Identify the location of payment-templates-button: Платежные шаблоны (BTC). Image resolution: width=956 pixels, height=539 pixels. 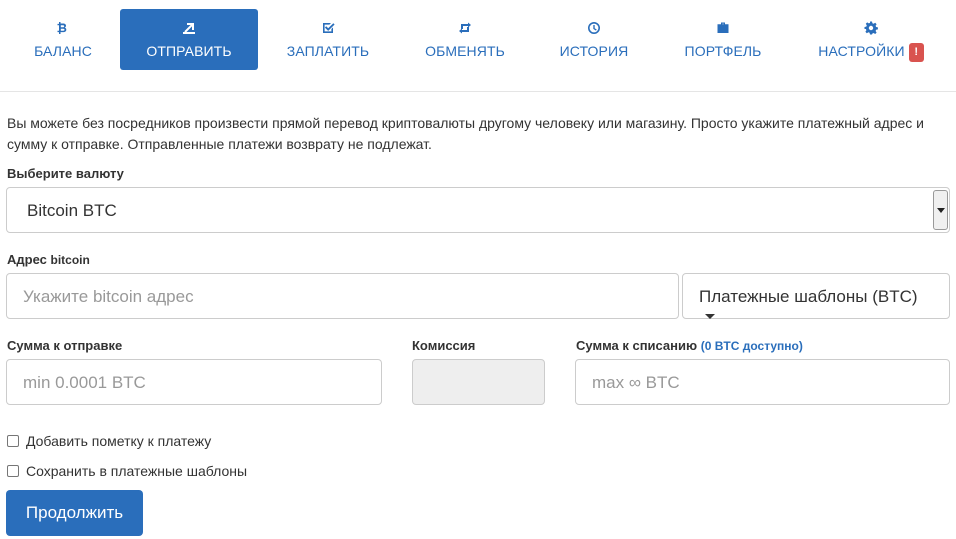
(816, 296).